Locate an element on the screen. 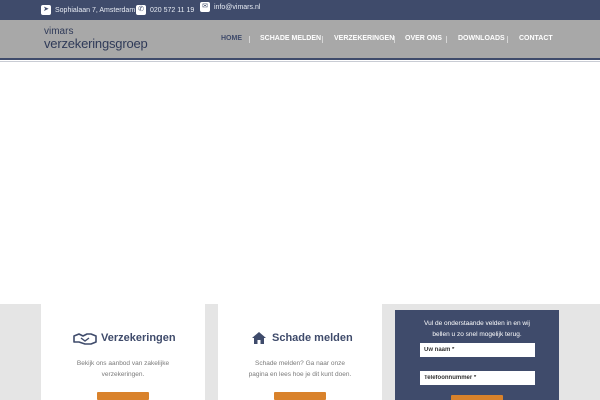  nav-item-home: HOME is located at coordinates (231, 38).